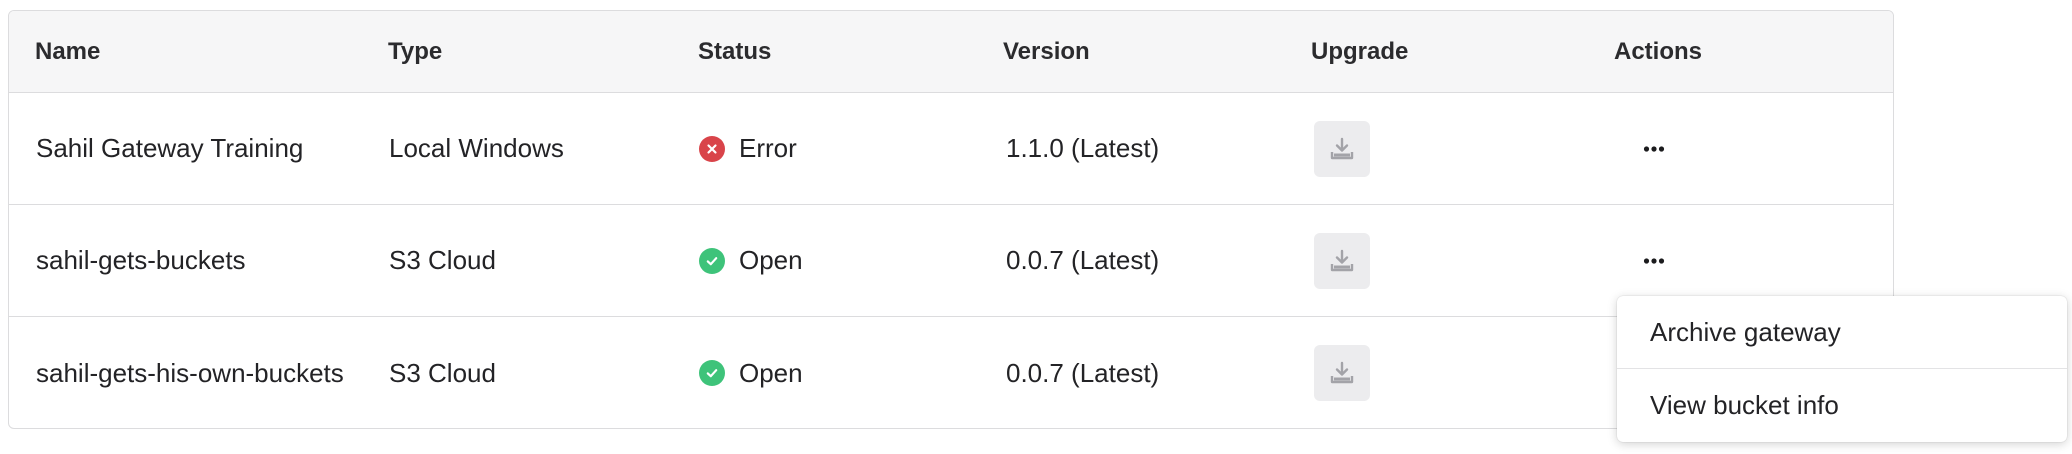 The width and height of the screenshot is (2072, 454). I want to click on actions-dropdown-menu: Archive gateway View bucket info, so click(1842, 369).